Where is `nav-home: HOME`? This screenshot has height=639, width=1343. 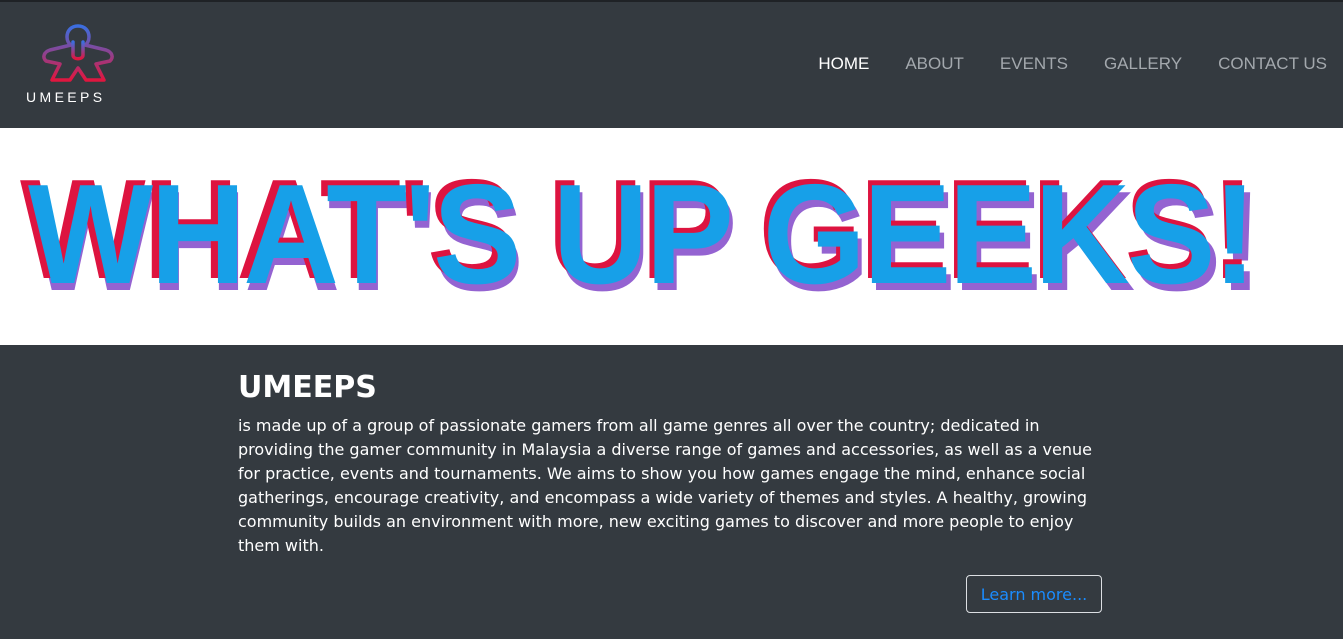
nav-home: HOME is located at coordinates (843, 64).